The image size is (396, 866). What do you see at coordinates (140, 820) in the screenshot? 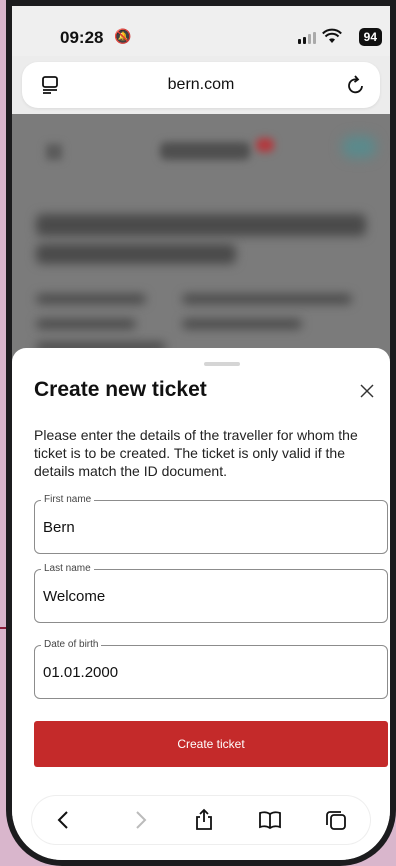
I see `forward-icon` at bounding box center [140, 820].